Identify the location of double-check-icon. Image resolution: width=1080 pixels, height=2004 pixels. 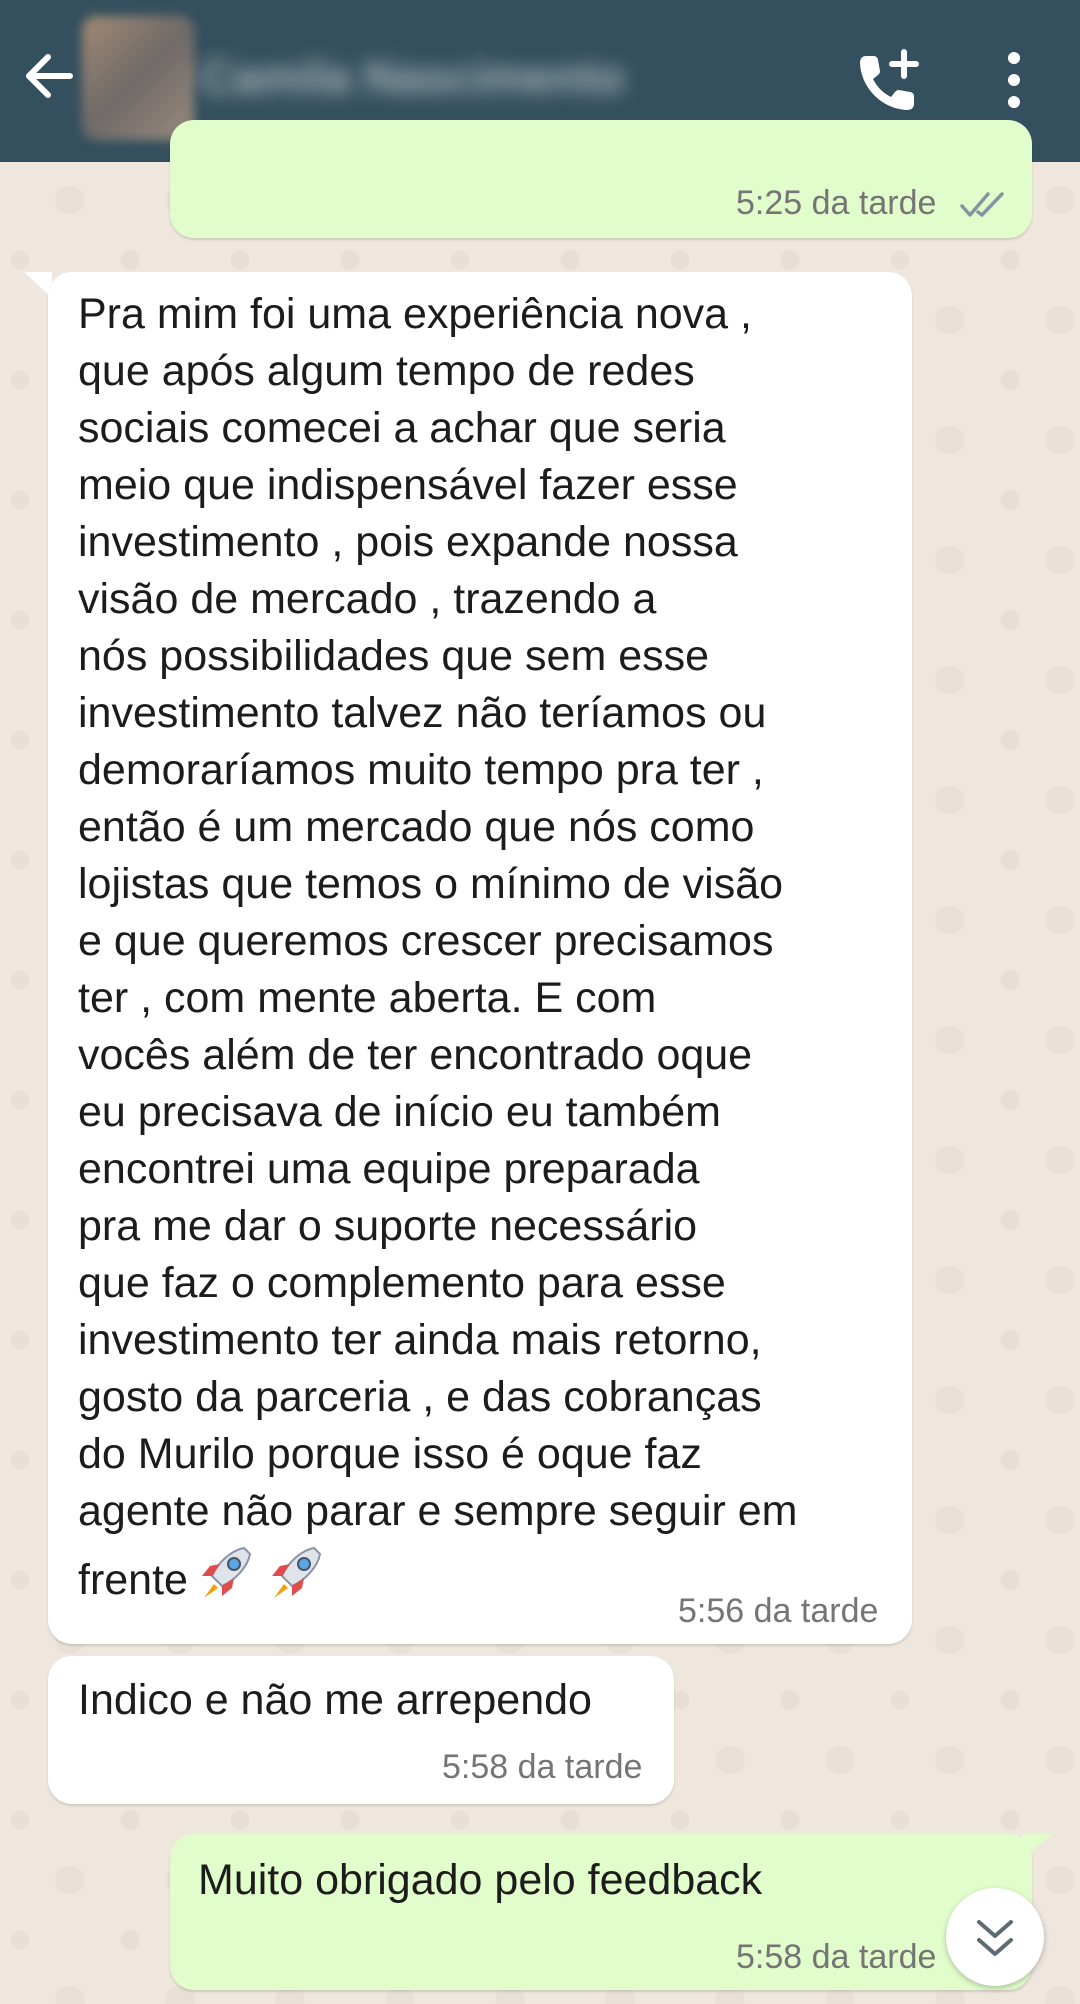
(982, 204).